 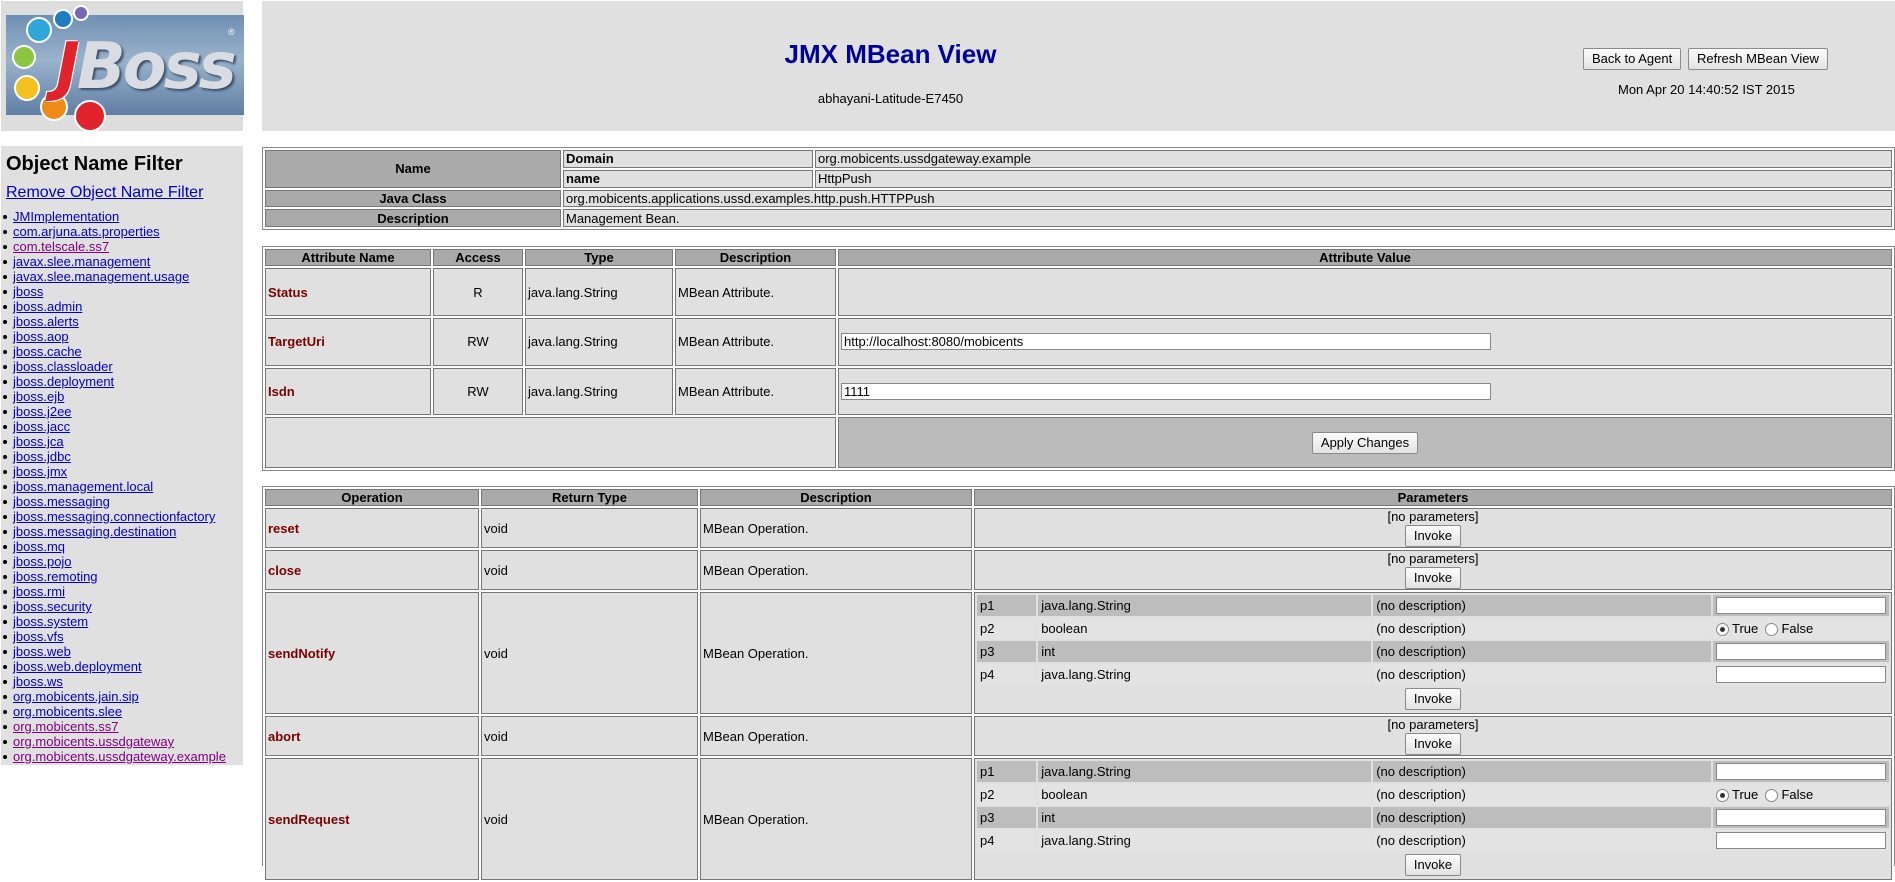 I want to click on domain-link: jboss.jca, so click(x=38, y=441).